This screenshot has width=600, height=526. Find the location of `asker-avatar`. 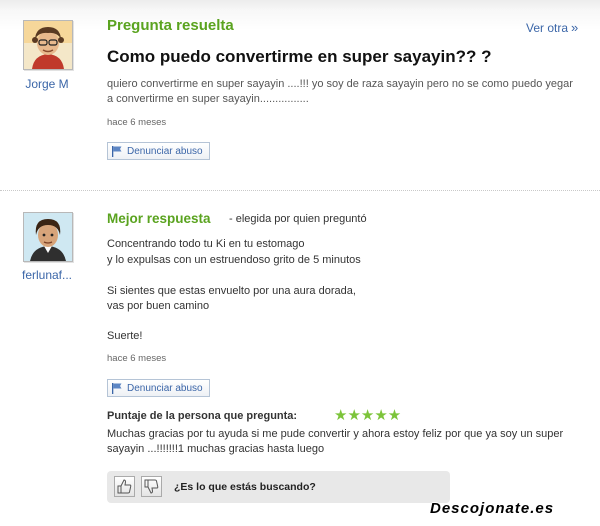

asker-avatar is located at coordinates (48, 45).